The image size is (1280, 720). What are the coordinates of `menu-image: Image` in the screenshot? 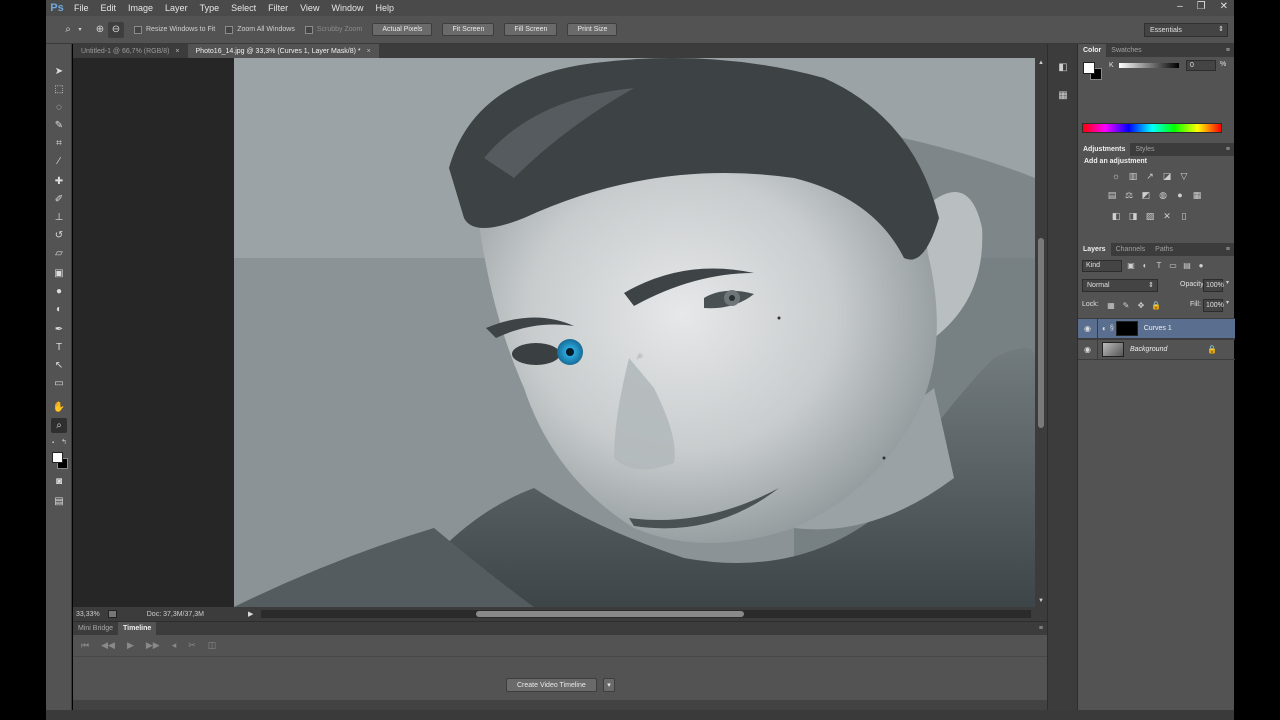 It's located at (140, 8).